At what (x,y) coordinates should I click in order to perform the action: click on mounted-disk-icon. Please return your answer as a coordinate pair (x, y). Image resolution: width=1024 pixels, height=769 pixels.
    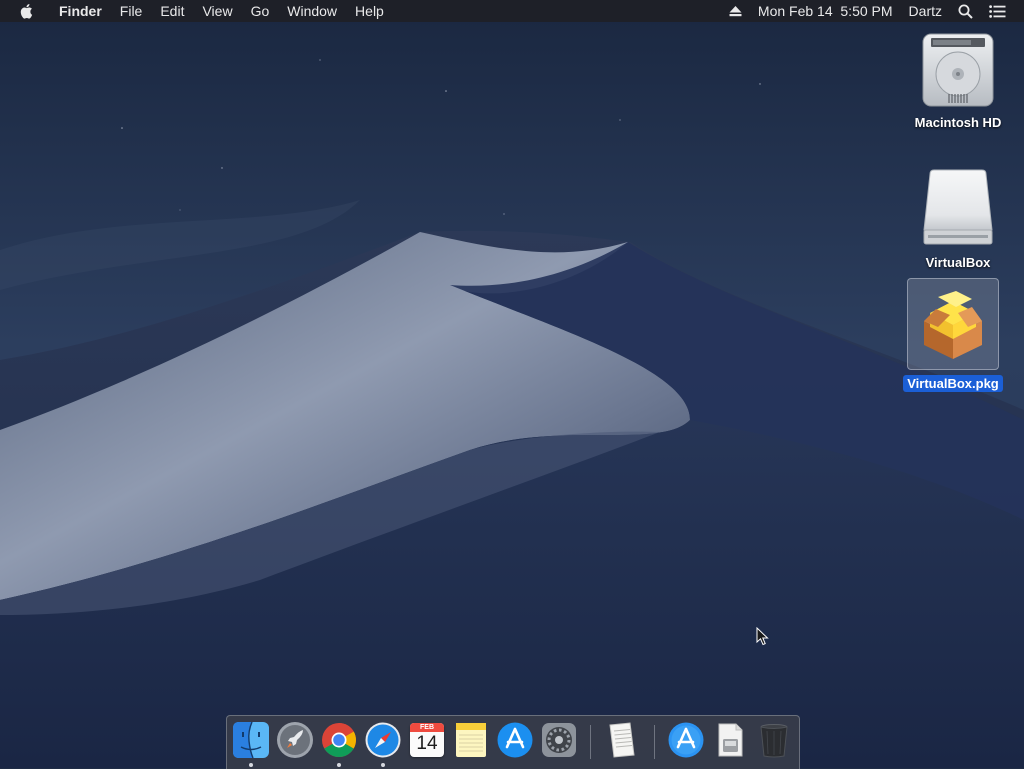
    Looking at the image, I should click on (958, 207).